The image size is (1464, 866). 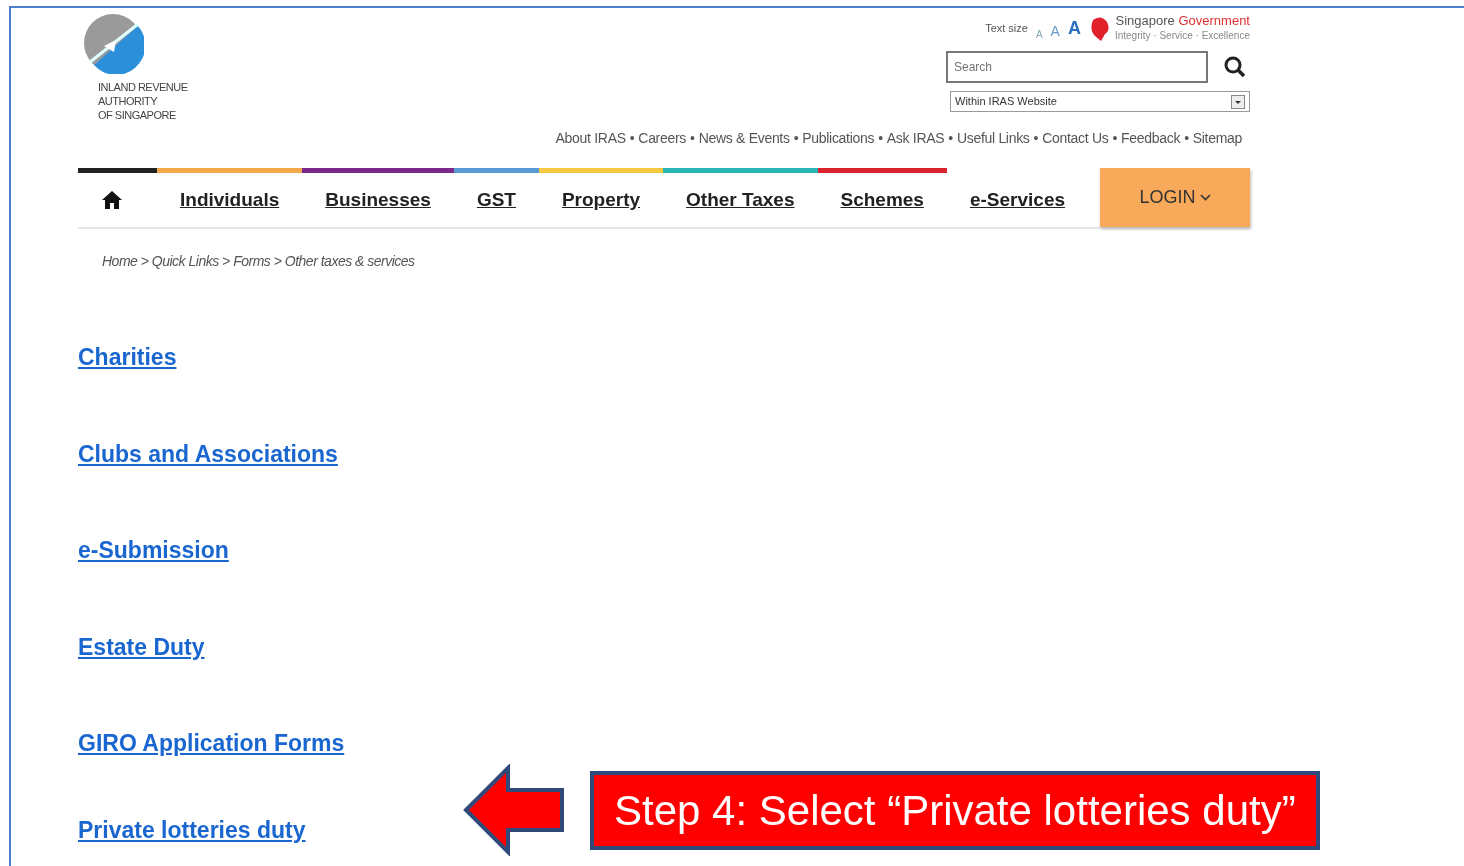 I want to click on logo-text: OF SINGAPORE, so click(x=137, y=115).